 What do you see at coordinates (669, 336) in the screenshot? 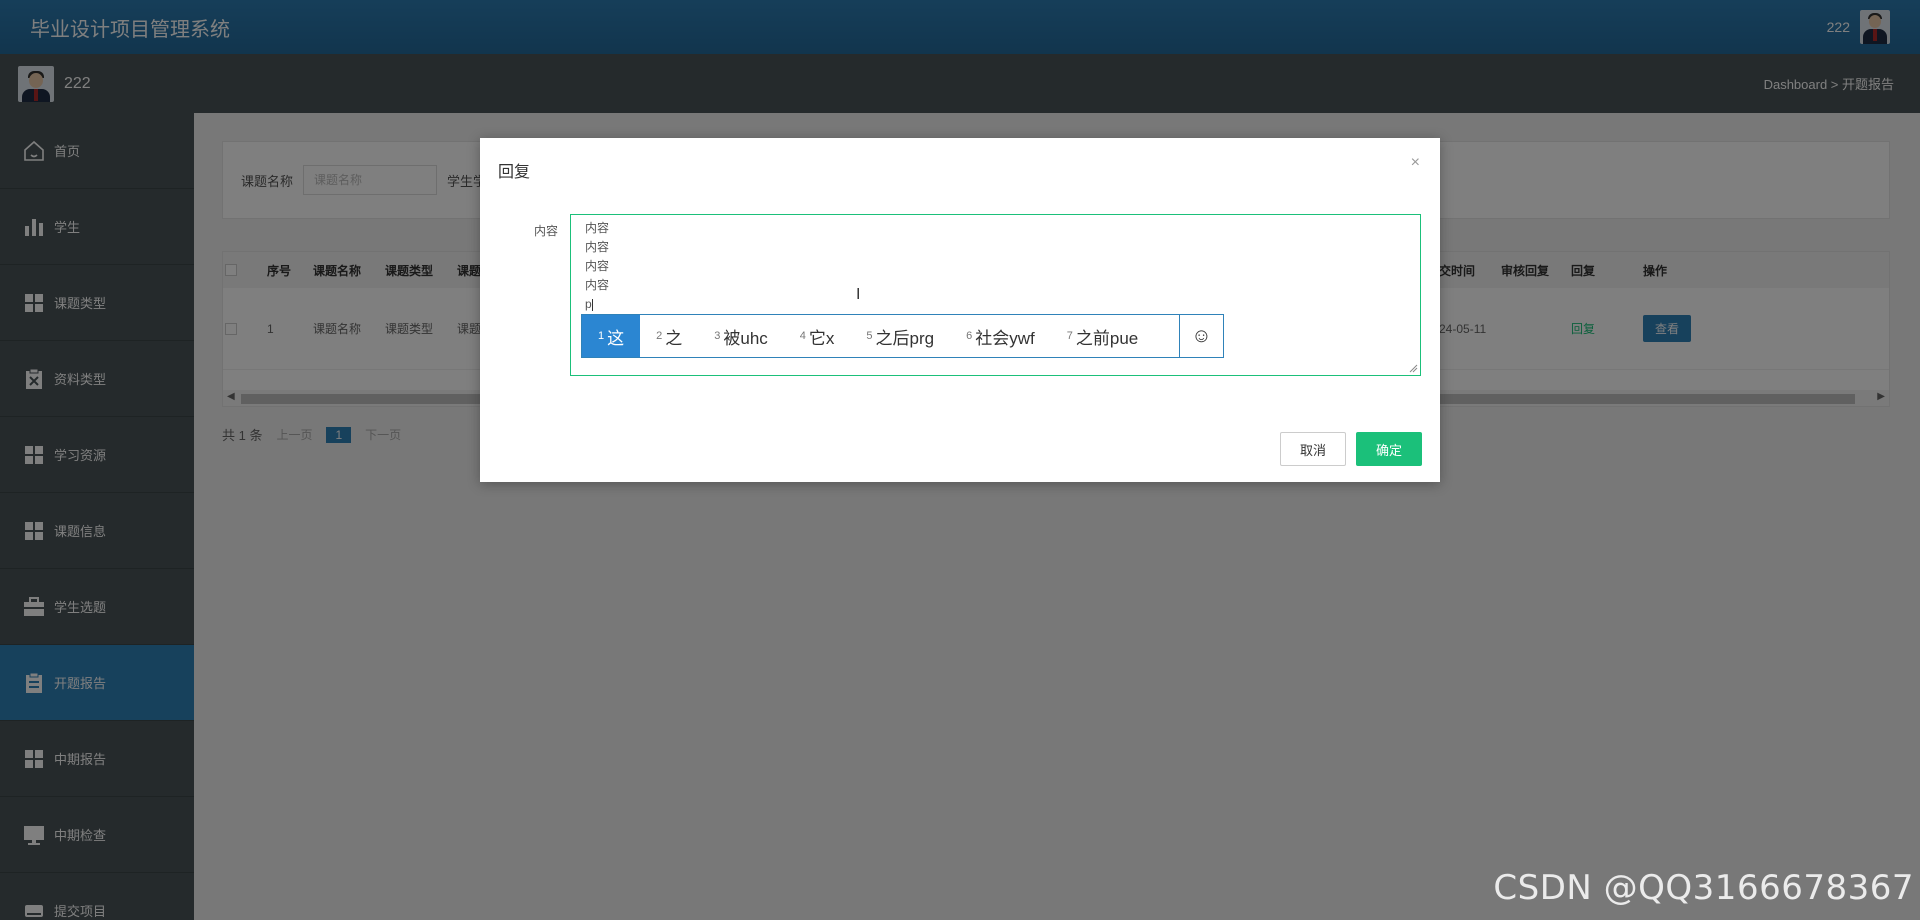
I see `ime-candidate: 2之` at bounding box center [669, 336].